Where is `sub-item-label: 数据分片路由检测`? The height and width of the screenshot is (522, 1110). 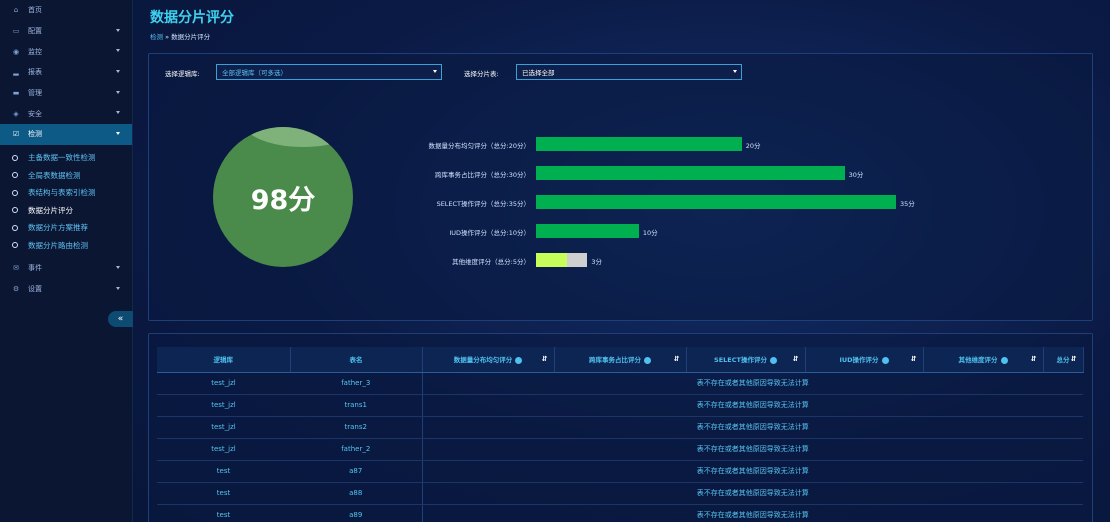 sub-item-label: 数据分片路由检测 is located at coordinates (58, 245).